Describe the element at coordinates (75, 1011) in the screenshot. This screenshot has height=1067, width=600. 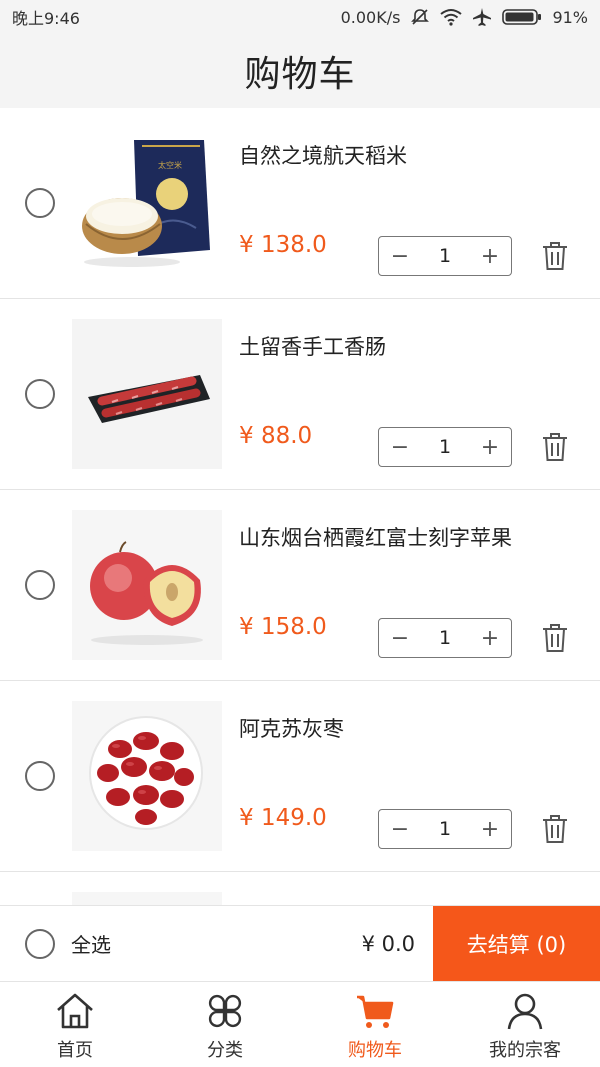
I see `home-icon` at that location.